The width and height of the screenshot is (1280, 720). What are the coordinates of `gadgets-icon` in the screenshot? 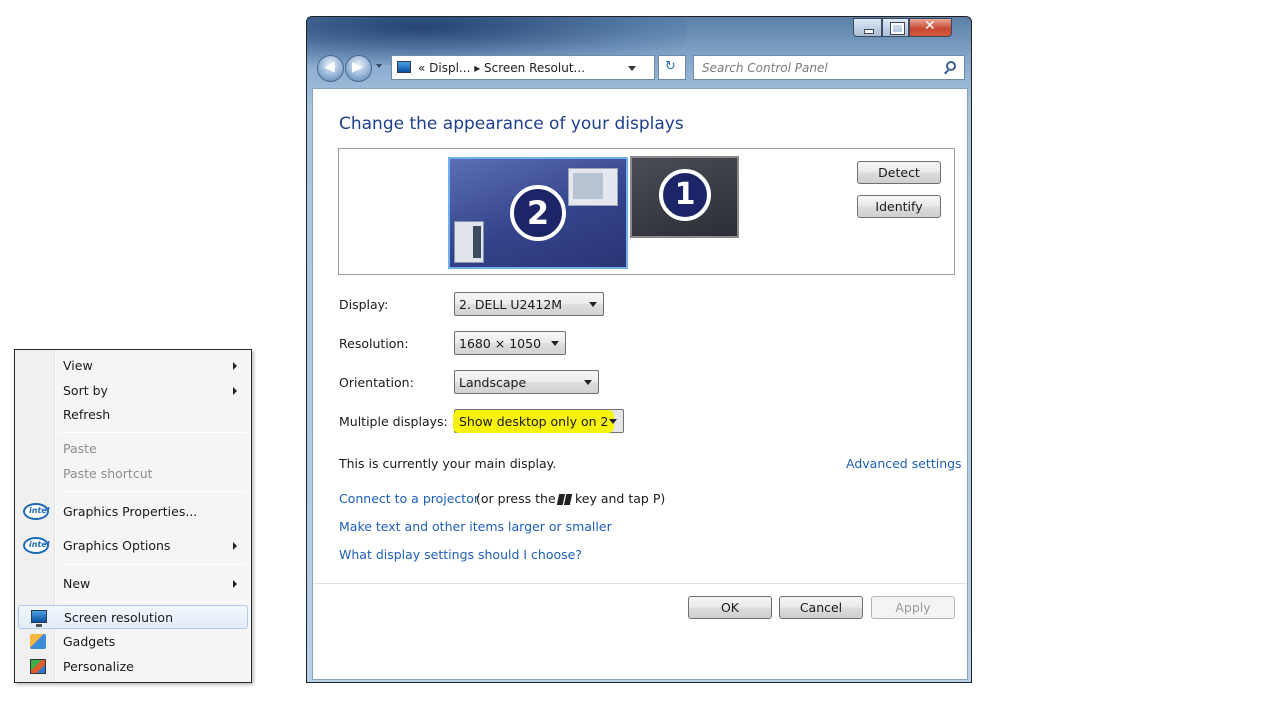 It's located at (38, 641).